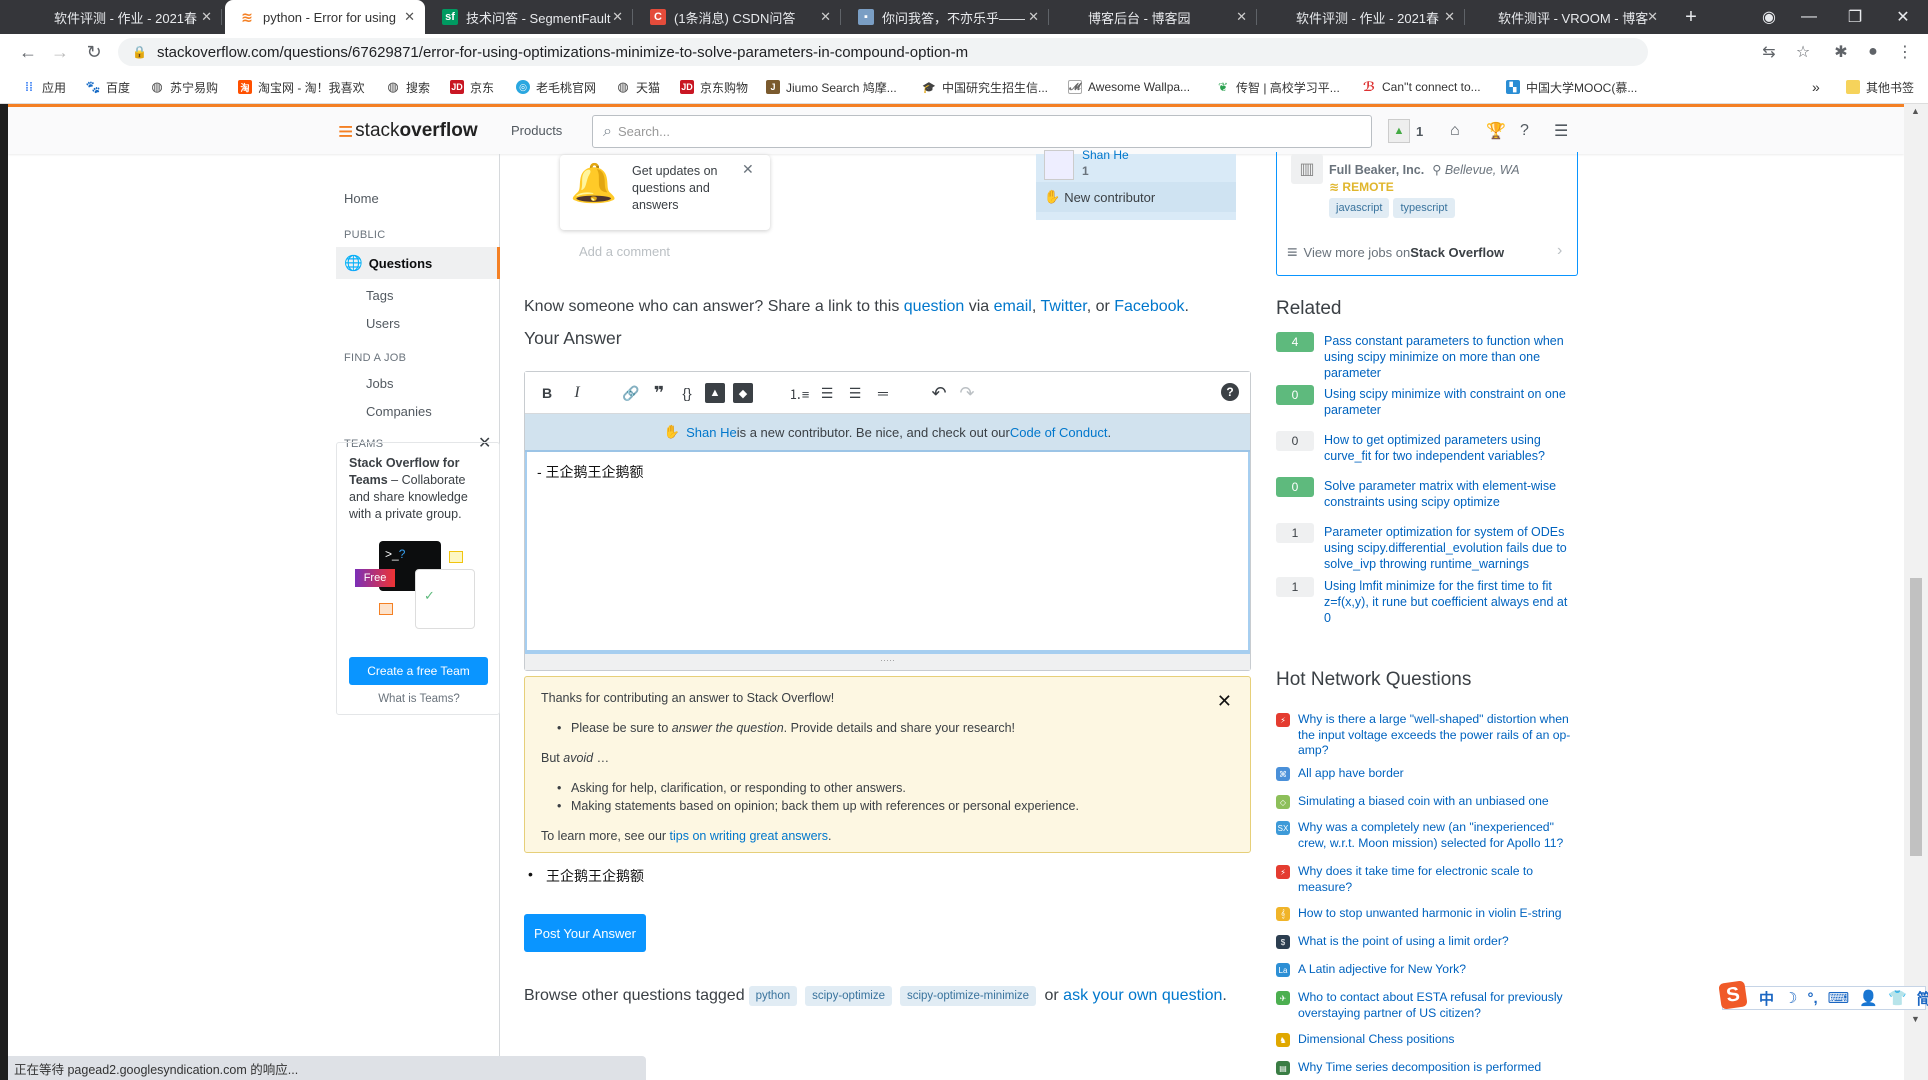 The width and height of the screenshot is (1928, 1080). Describe the element at coordinates (848, 996) in the screenshot. I see `tag-scipy-optimize: scipy-optimize` at that location.